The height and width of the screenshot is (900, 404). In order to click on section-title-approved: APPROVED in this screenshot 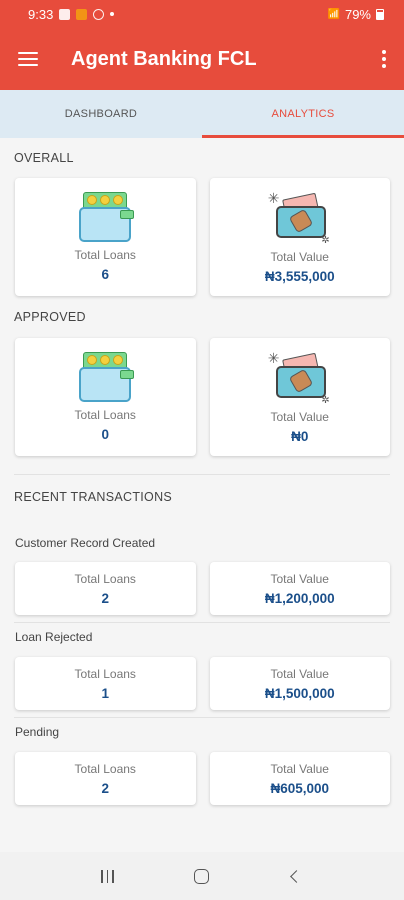, I will do `click(50, 317)`.